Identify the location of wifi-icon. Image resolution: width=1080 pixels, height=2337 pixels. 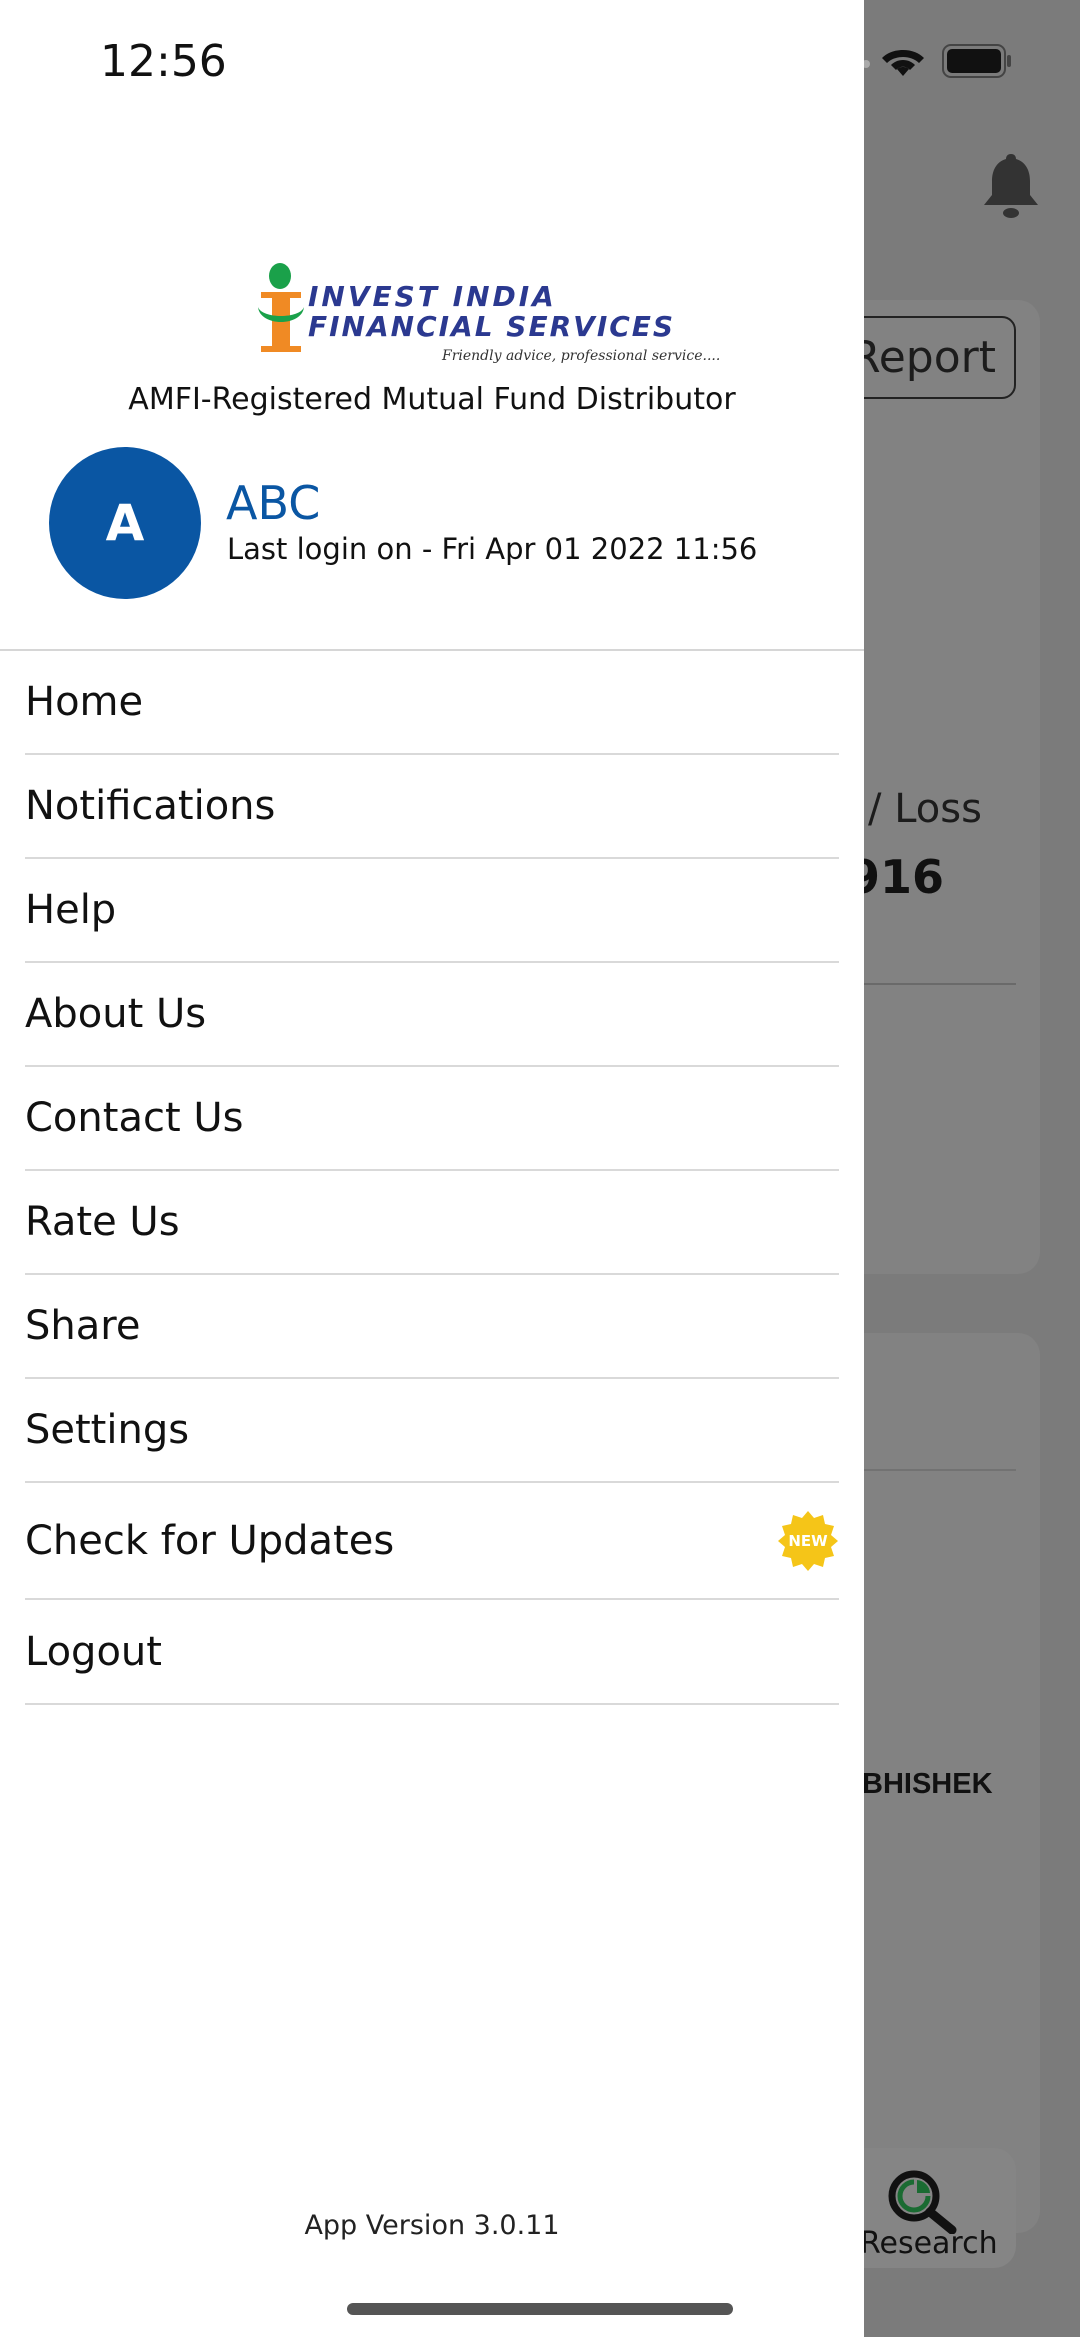
(903, 63).